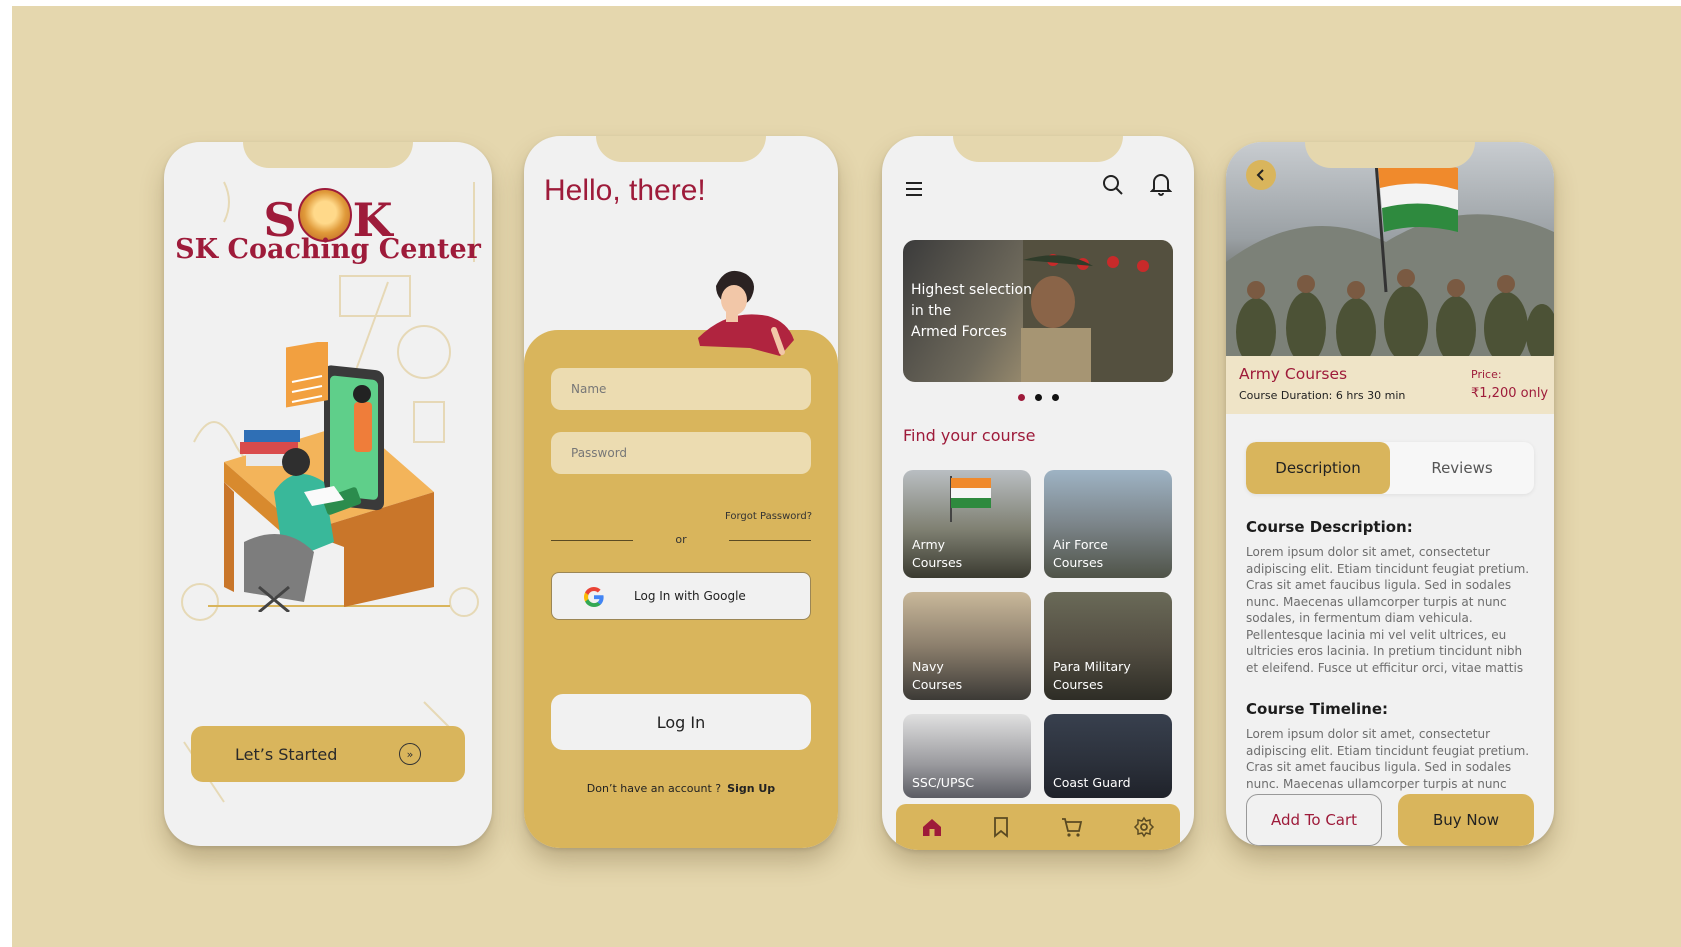 The width and height of the screenshot is (1681, 947). Describe the element at coordinates (1314, 820) in the screenshot. I see `add-to-cart-button: Add To Cart` at that location.